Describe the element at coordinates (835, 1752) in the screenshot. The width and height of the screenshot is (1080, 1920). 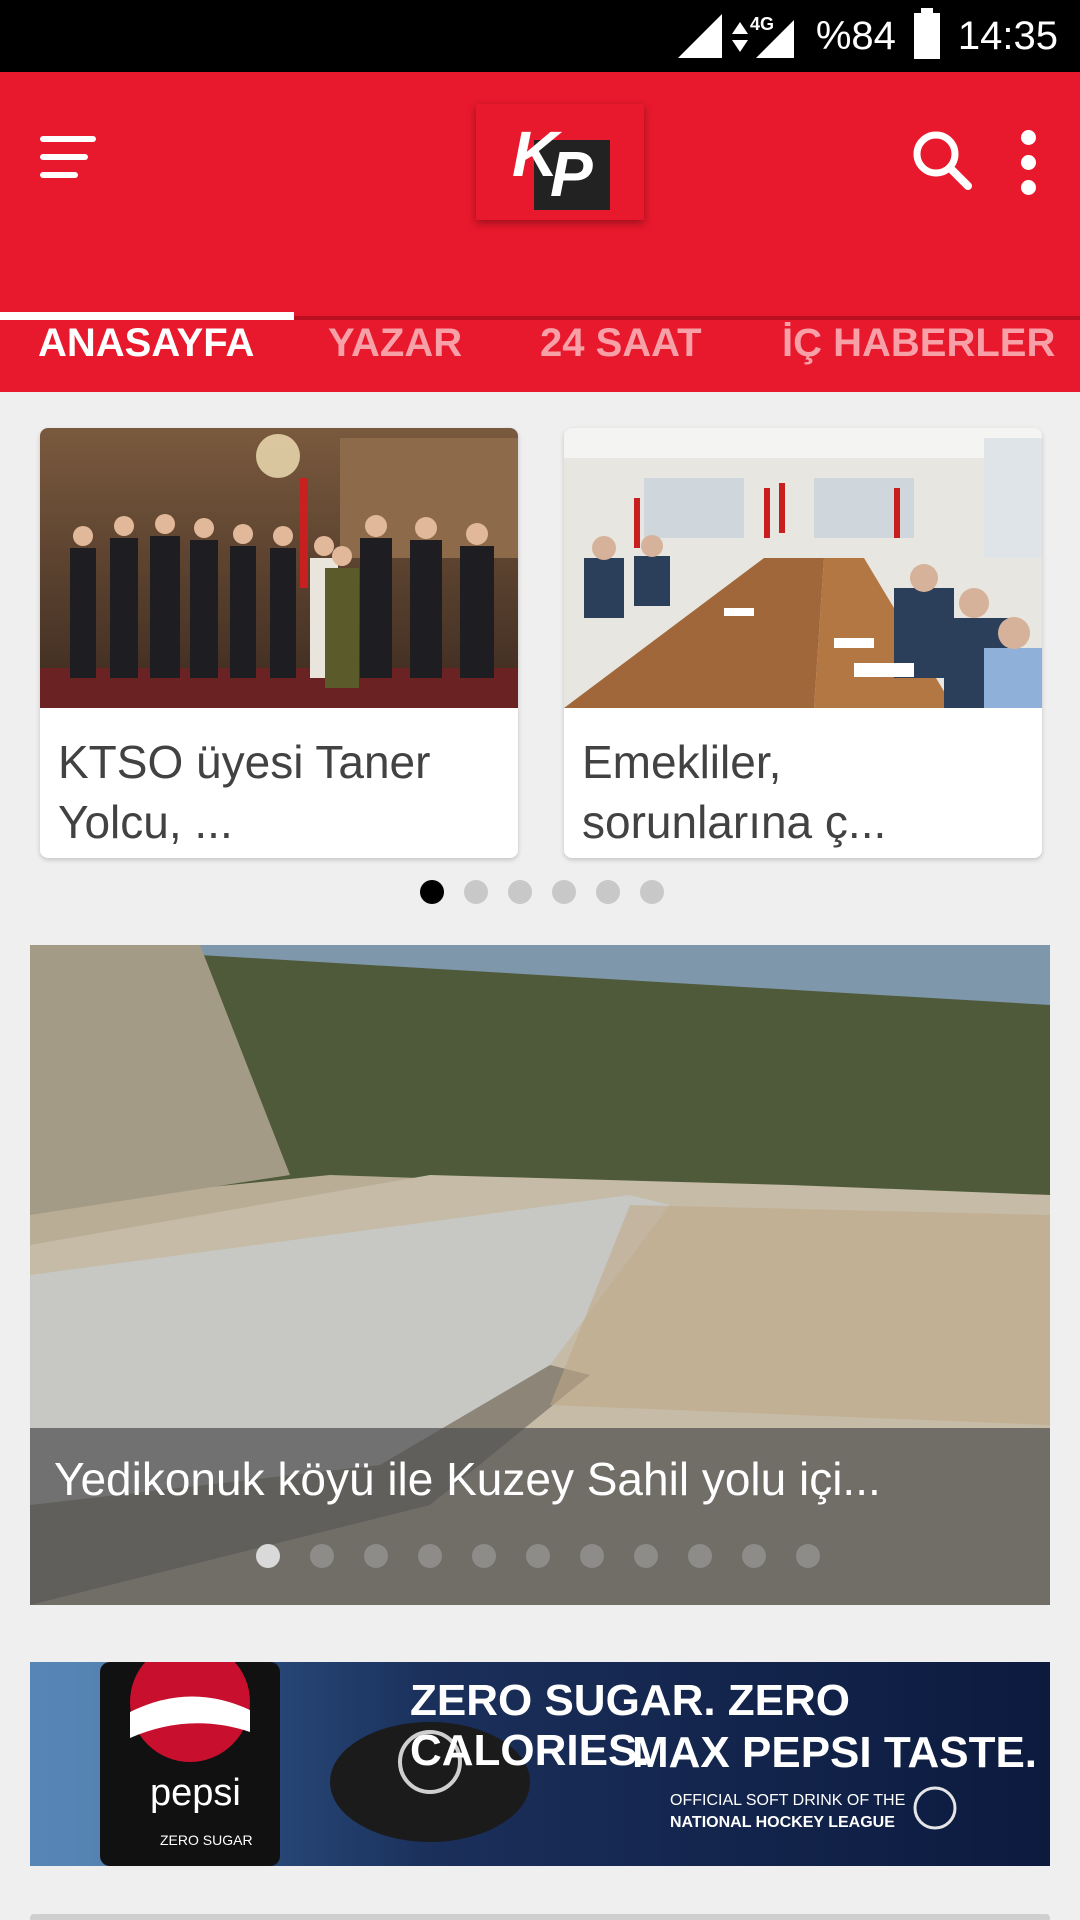
I see `ad-headline-2: MAX PEPSI TASTE.` at that location.